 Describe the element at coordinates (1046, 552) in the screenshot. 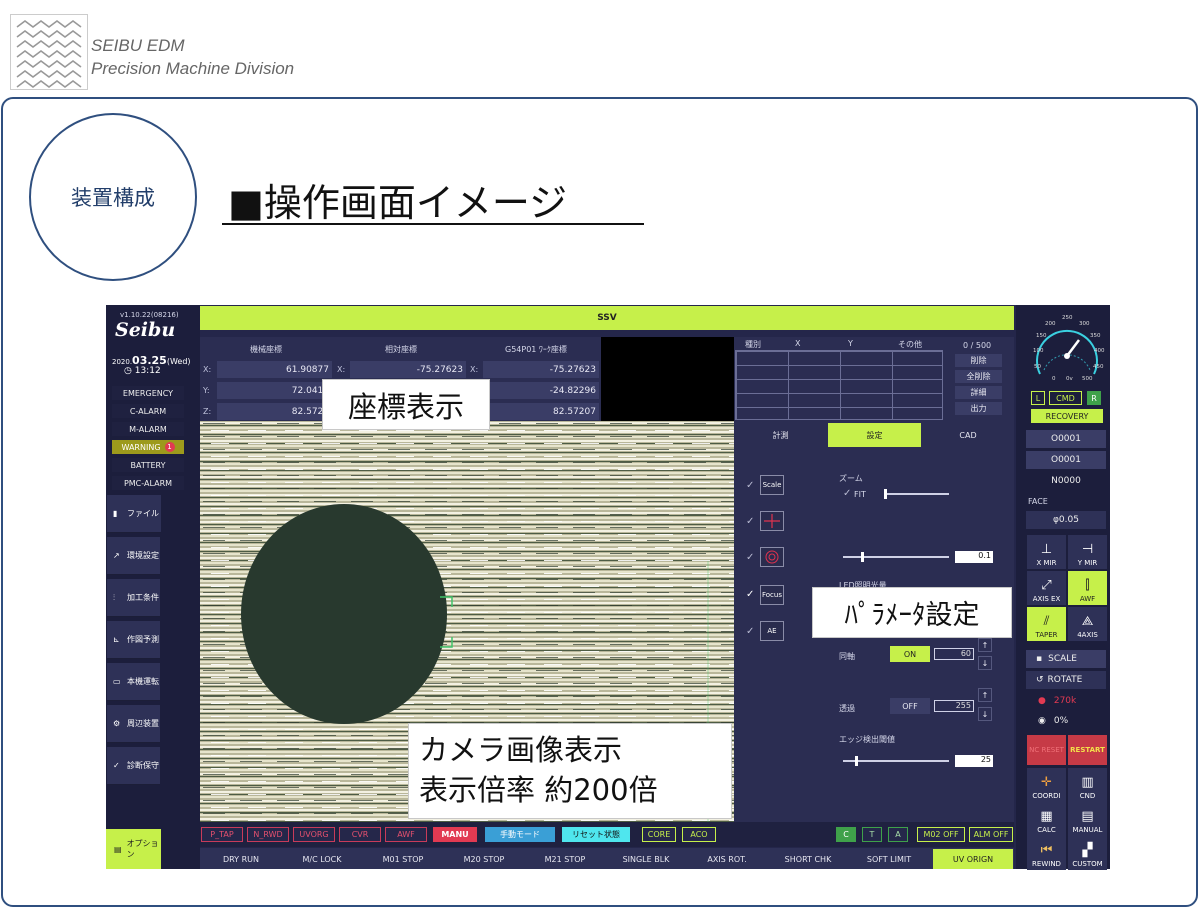

I see `x-mir-button: ⊥ X MIR` at that location.